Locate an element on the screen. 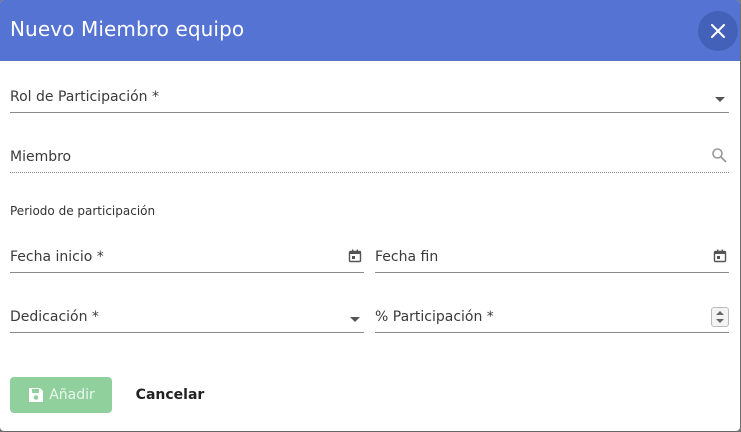 This screenshot has height=432, width=741. close-button is located at coordinates (718, 31).